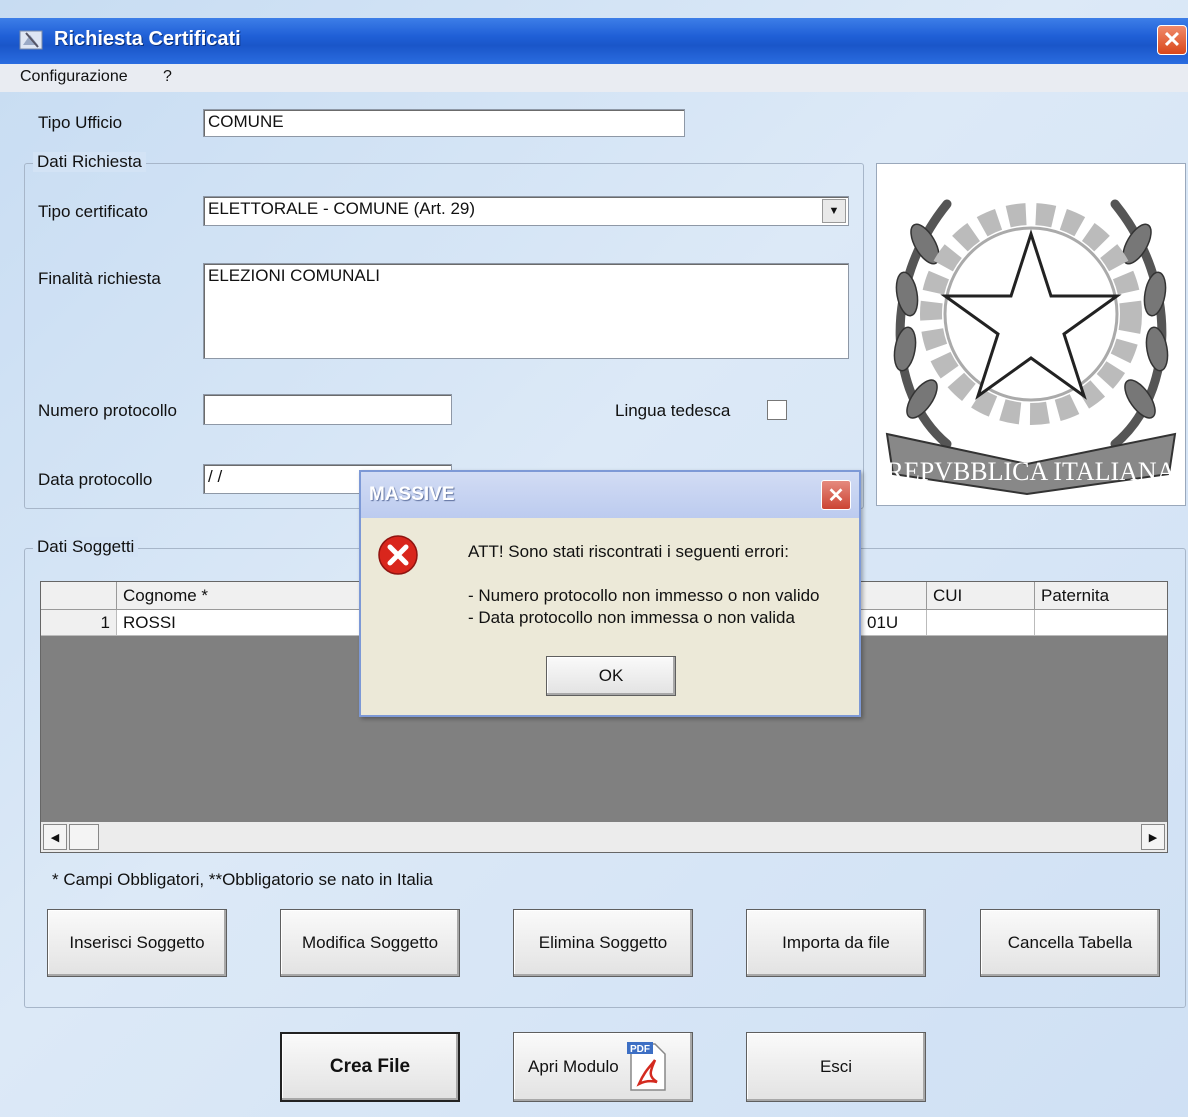  What do you see at coordinates (342, 208) in the screenshot?
I see `tipo-certificato-value: ELETTORALE - COMUNE (Art. 29)` at bounding box center [342, 208].